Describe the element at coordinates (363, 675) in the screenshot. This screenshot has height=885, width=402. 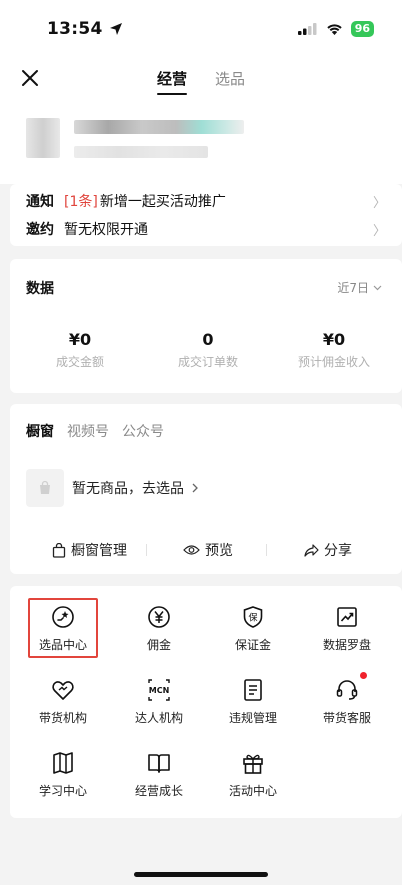
I see `notification-badge` at that location.